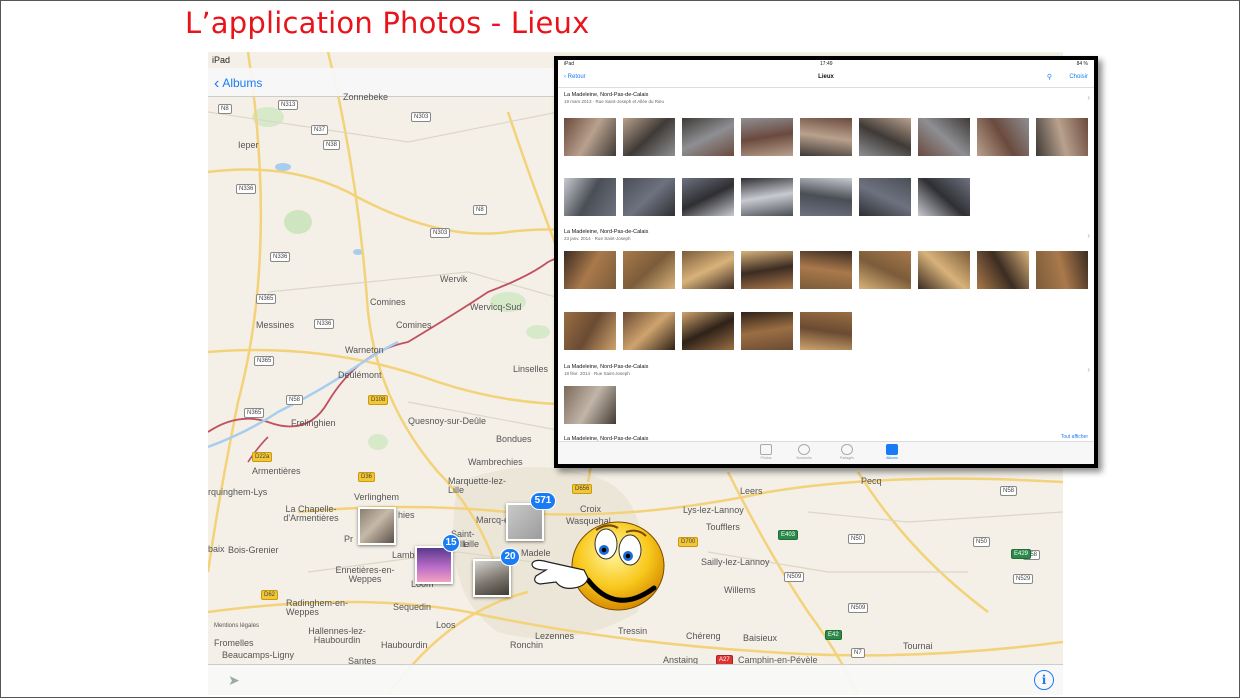 Image resolution: width=1242 pixels, height=700 pixels. I want to click on tab-label: Partagés, so click(846, 458).